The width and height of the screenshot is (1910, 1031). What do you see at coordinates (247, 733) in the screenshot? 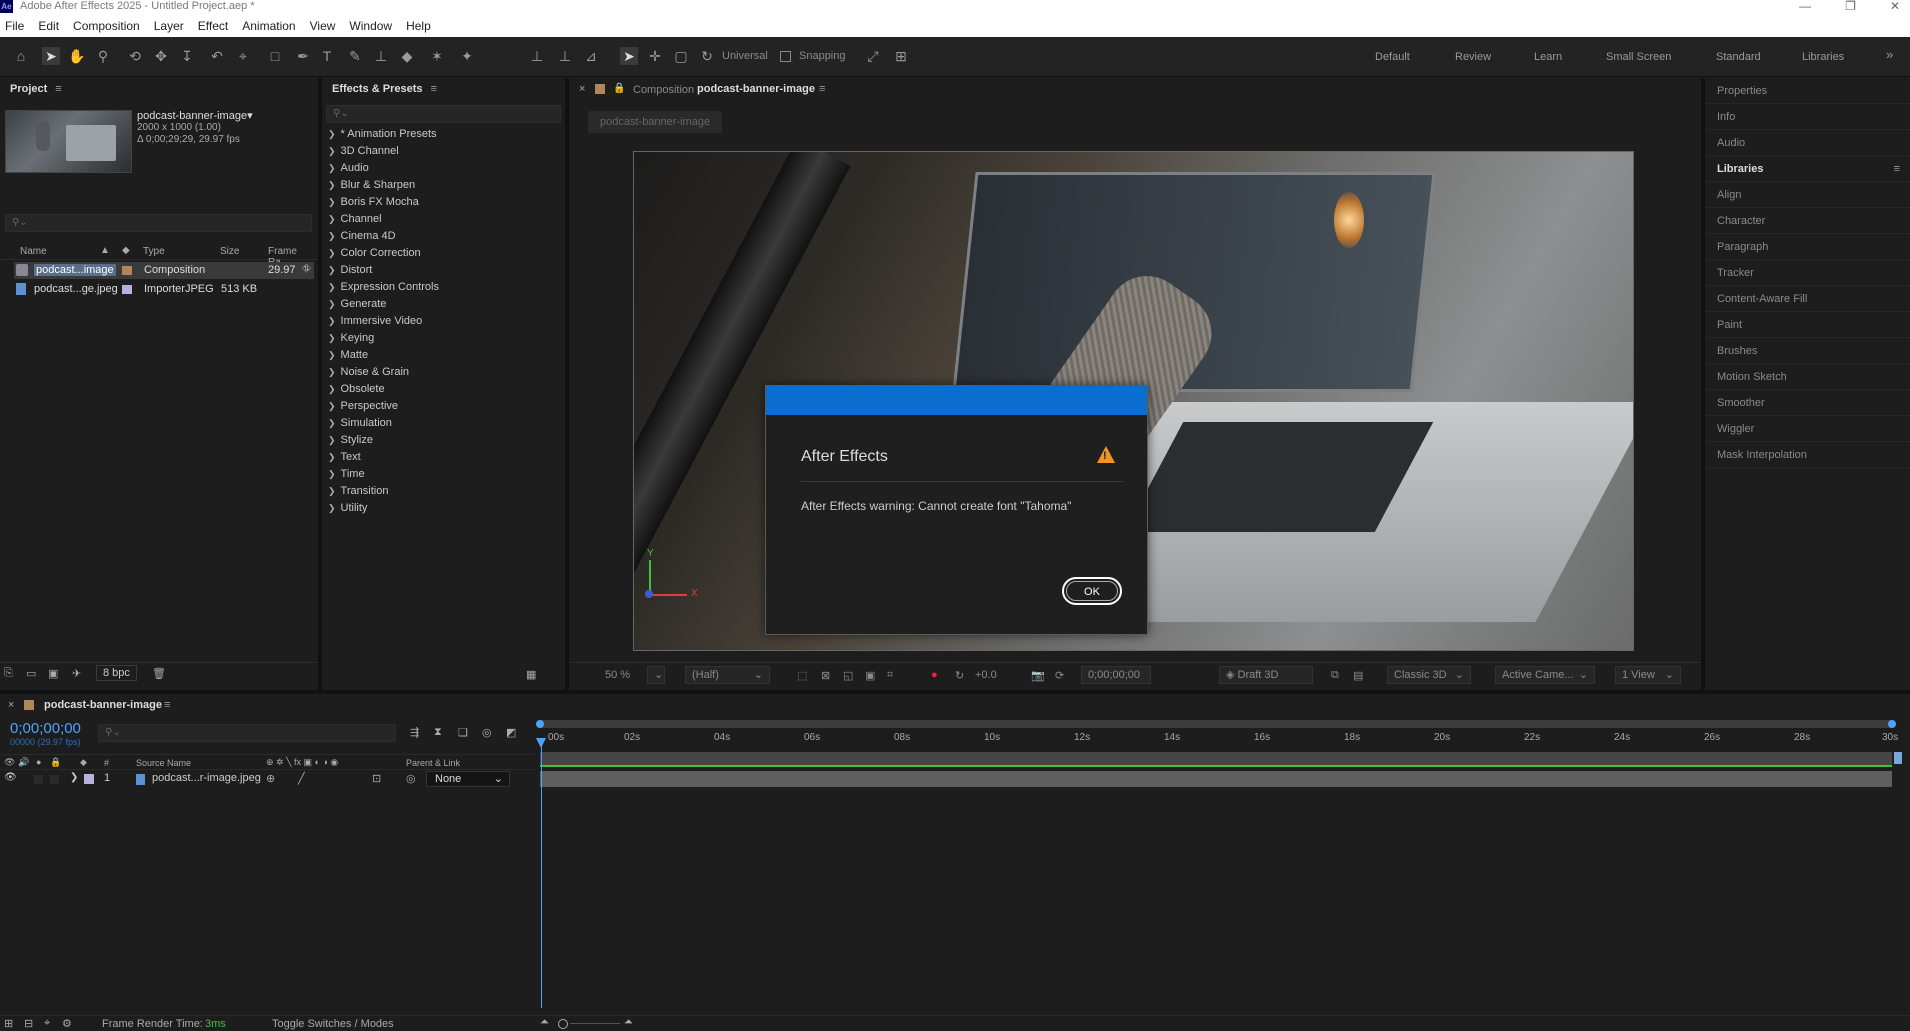
I see `timeline-search-input: ⚲⌄` at bounding box center [247, 733].